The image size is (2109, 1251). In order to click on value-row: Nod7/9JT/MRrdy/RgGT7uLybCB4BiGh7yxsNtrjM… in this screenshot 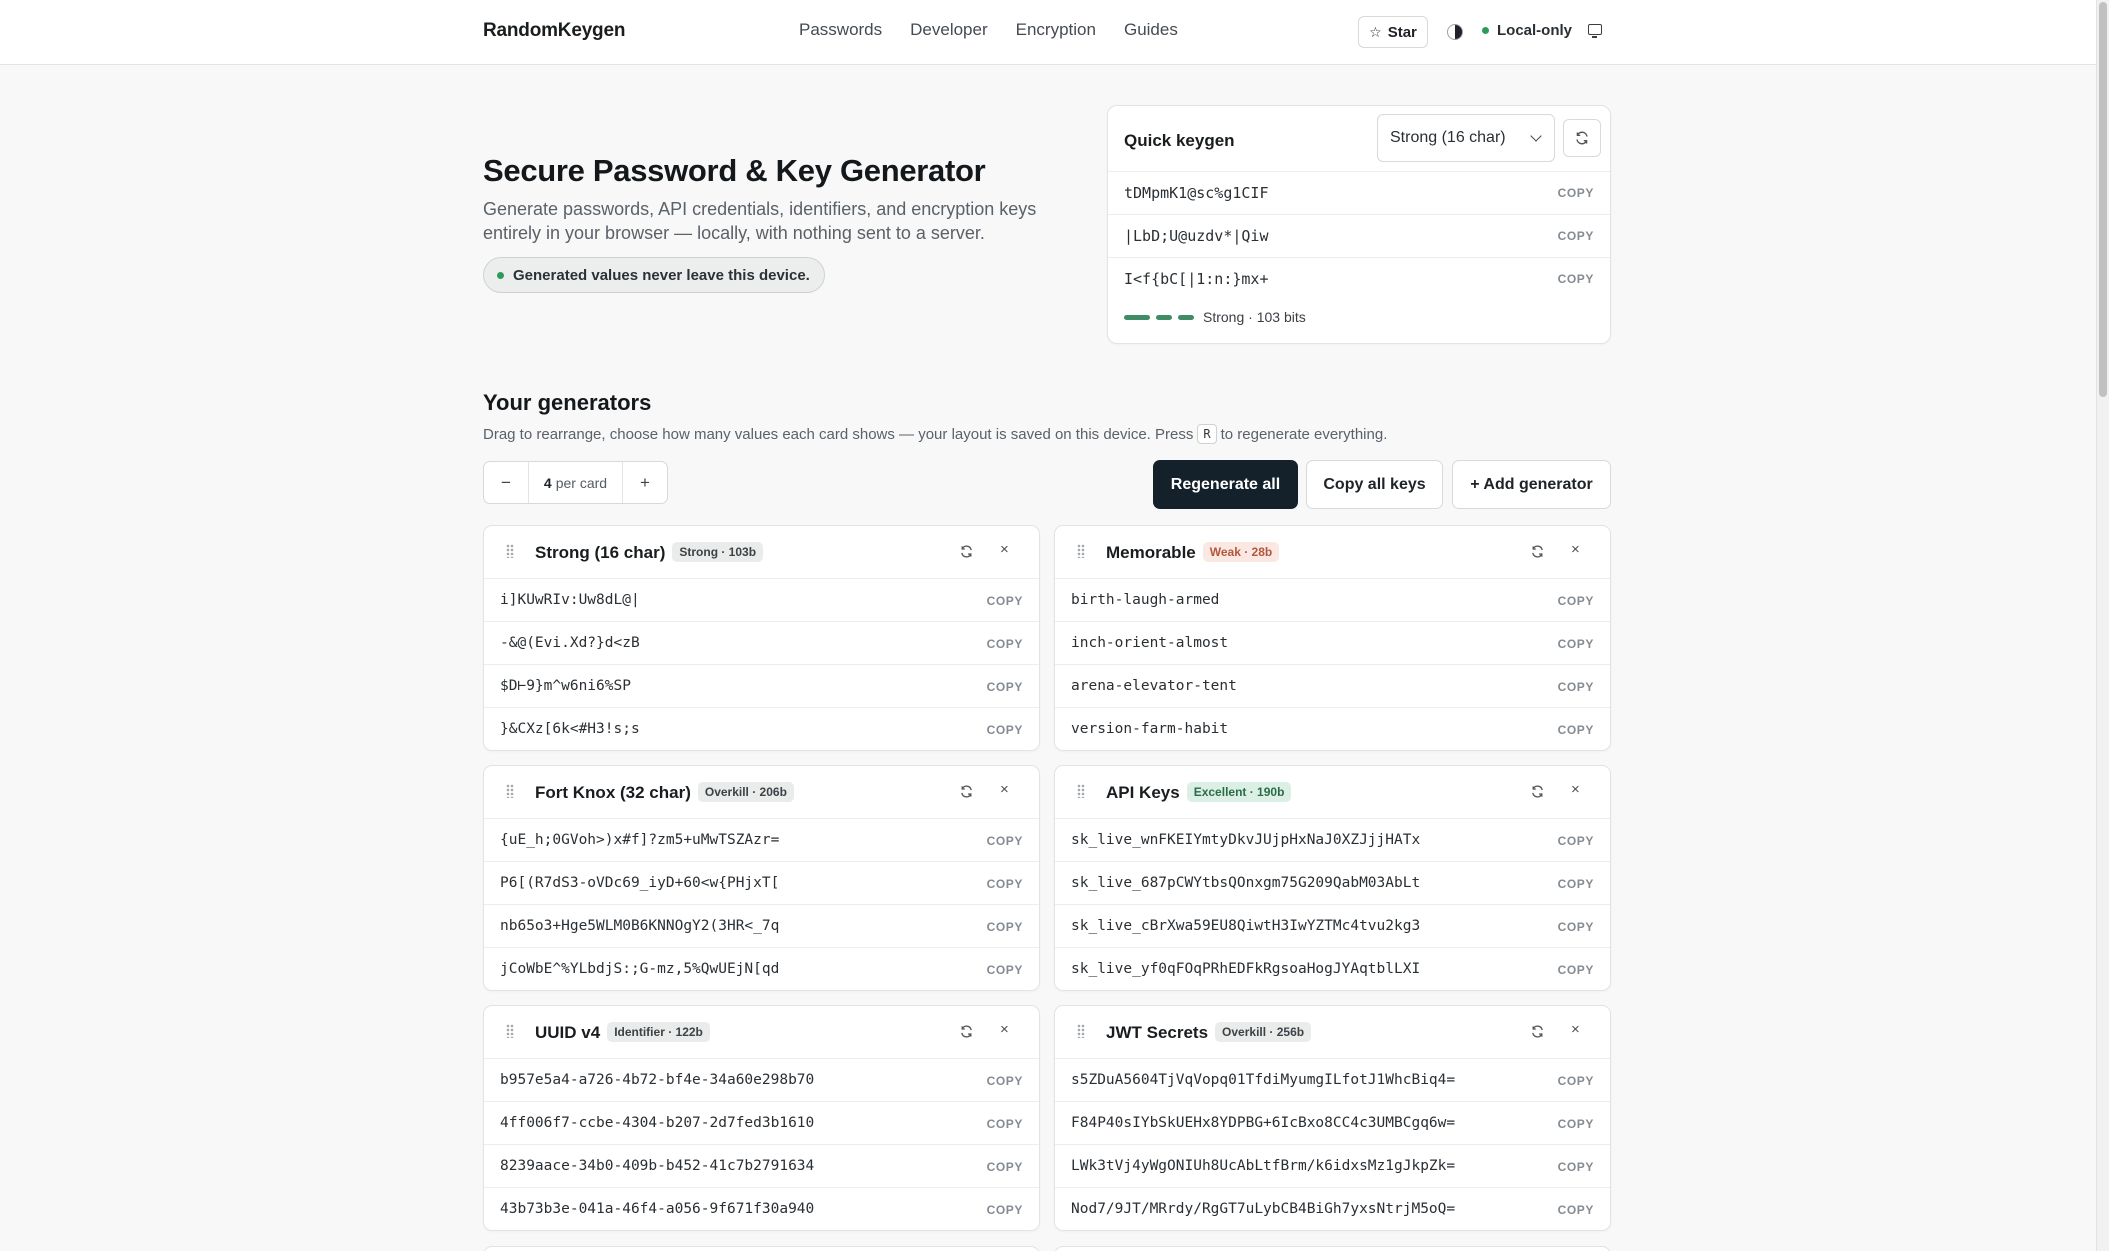, I will do `click(1332, 1208)`.